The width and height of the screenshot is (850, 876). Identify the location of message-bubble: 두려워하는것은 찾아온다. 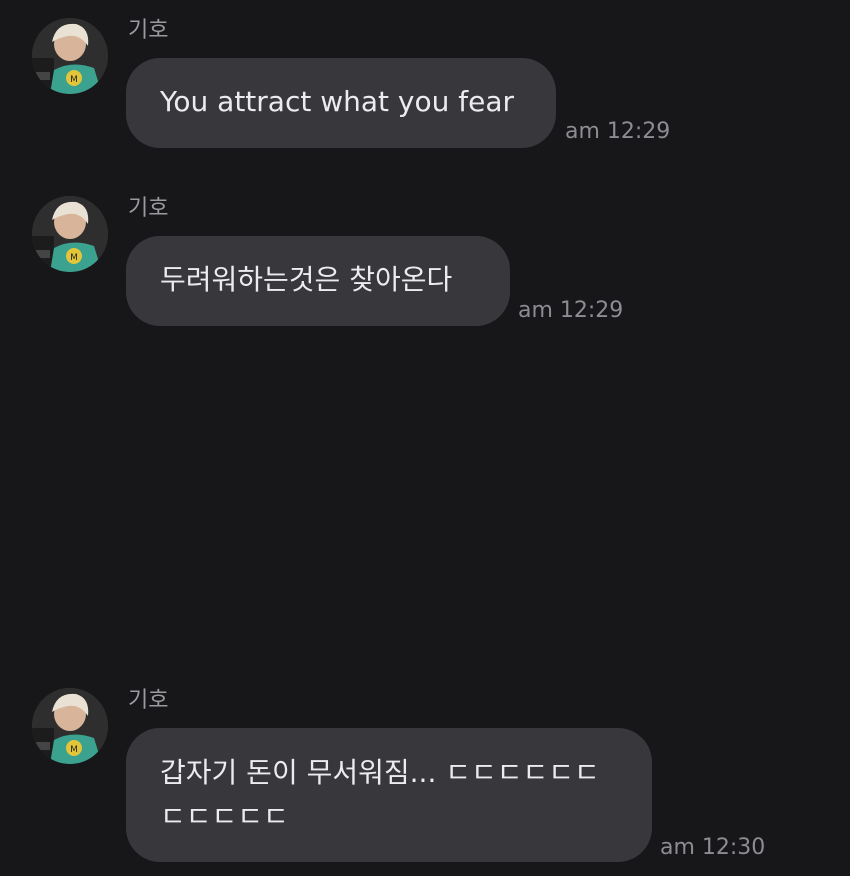
(318, 281).